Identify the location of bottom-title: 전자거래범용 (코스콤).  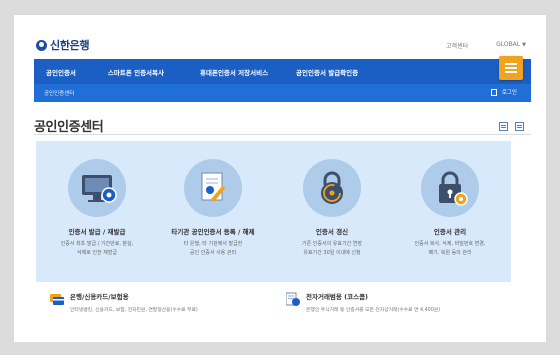
(337, 297).